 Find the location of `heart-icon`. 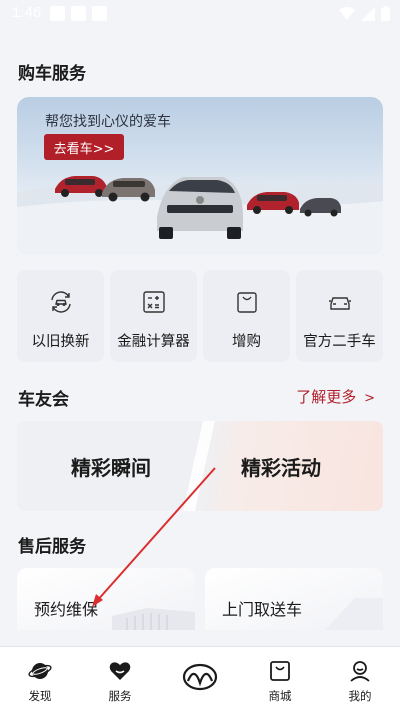

heart-icon is located at coordinates (120, 671).